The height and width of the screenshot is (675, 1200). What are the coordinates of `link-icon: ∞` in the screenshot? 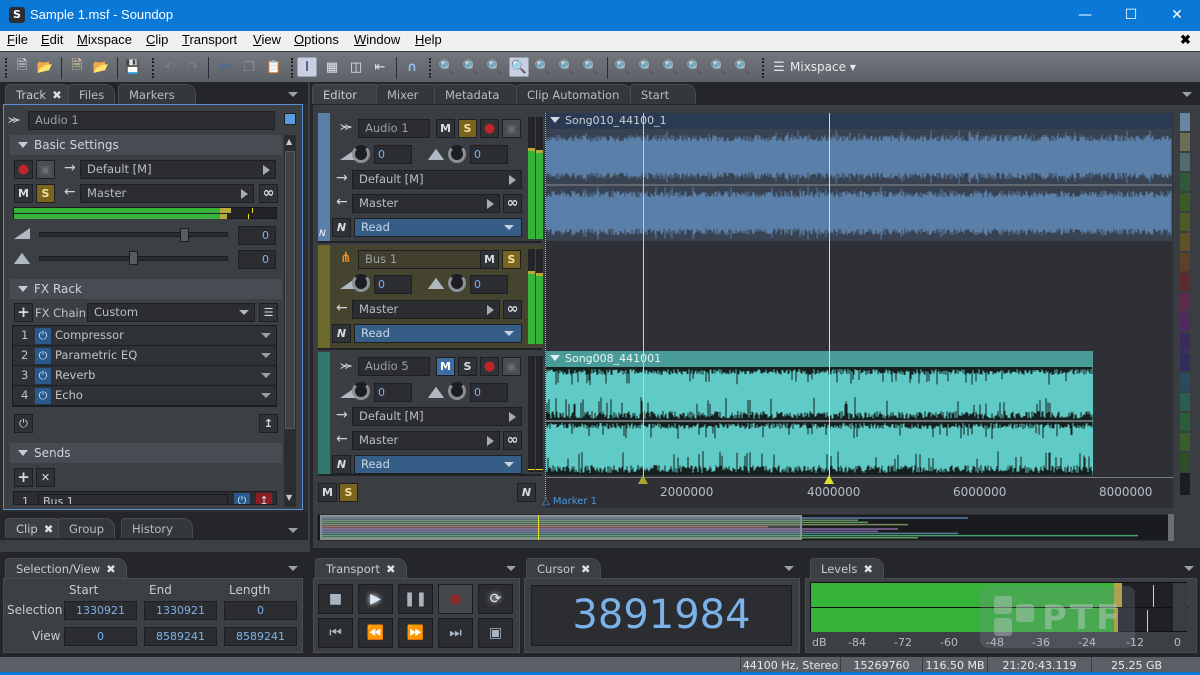 It's located at (512, 203).